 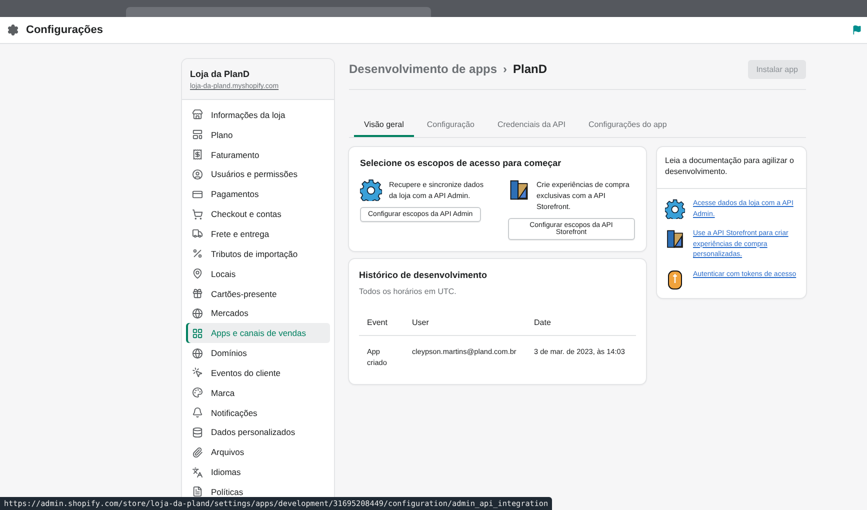 I want to click on truck-icon, so click(x=197, y=234).